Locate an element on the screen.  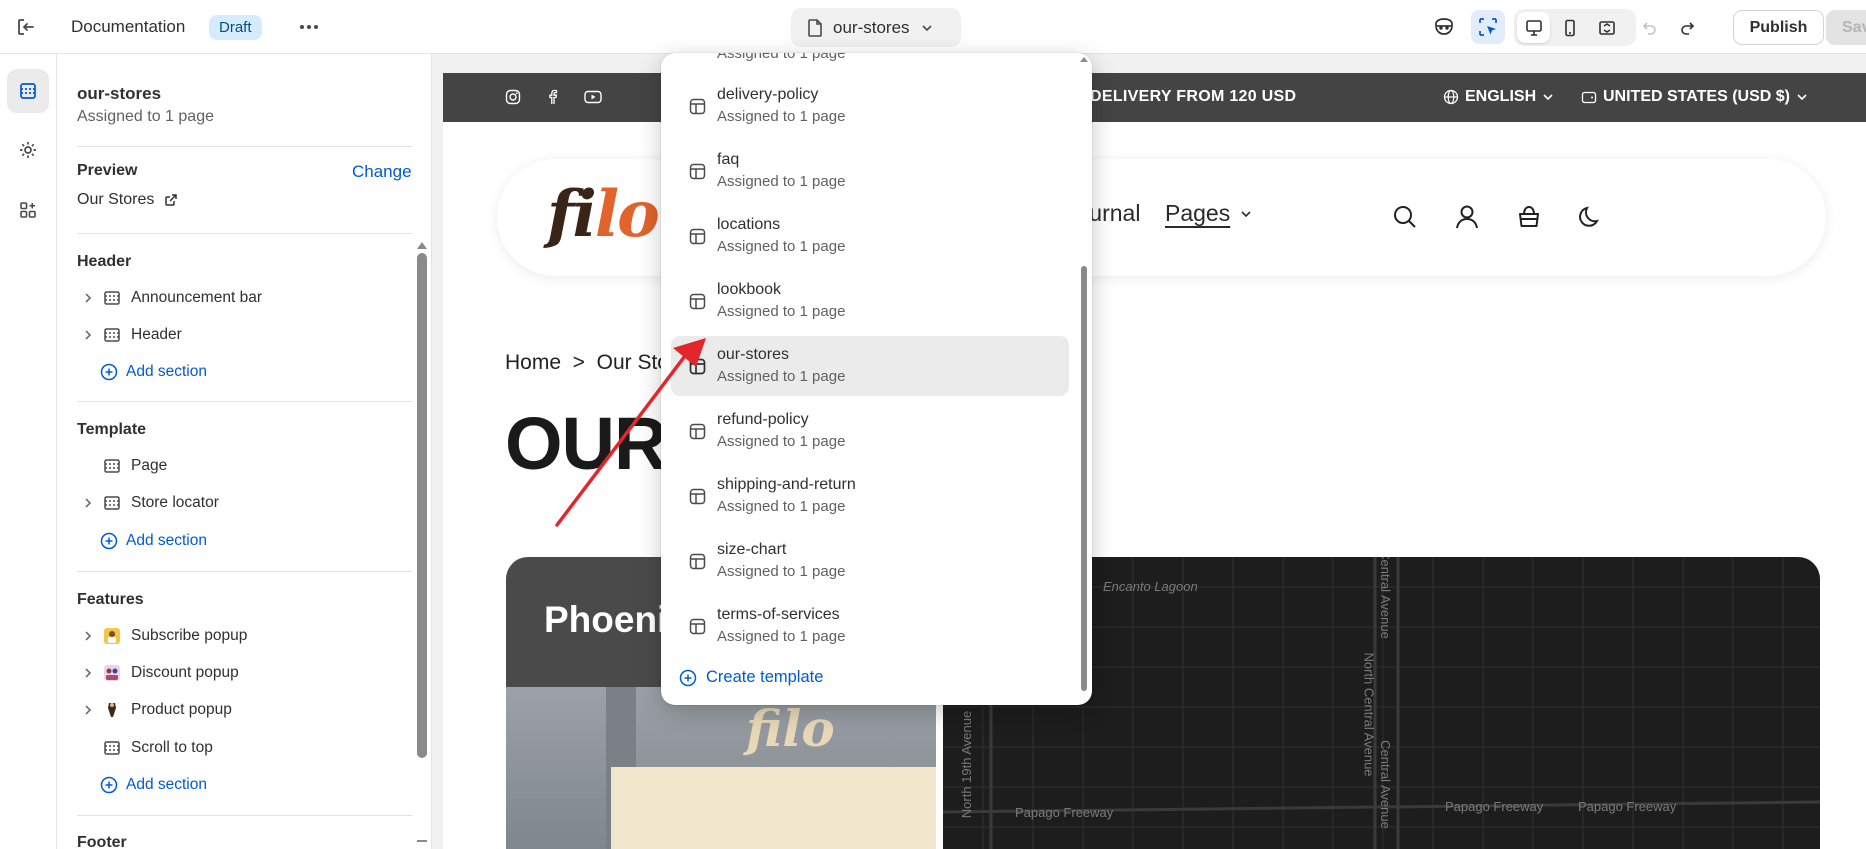
template-option-name: locations is located at coordinates (749, 224).